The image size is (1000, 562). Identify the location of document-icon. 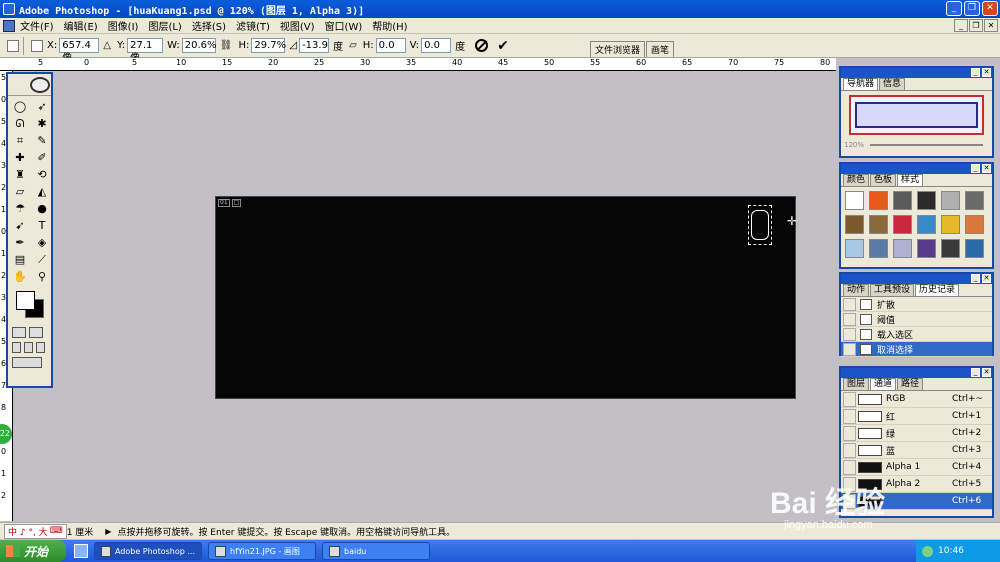
(9, 25).